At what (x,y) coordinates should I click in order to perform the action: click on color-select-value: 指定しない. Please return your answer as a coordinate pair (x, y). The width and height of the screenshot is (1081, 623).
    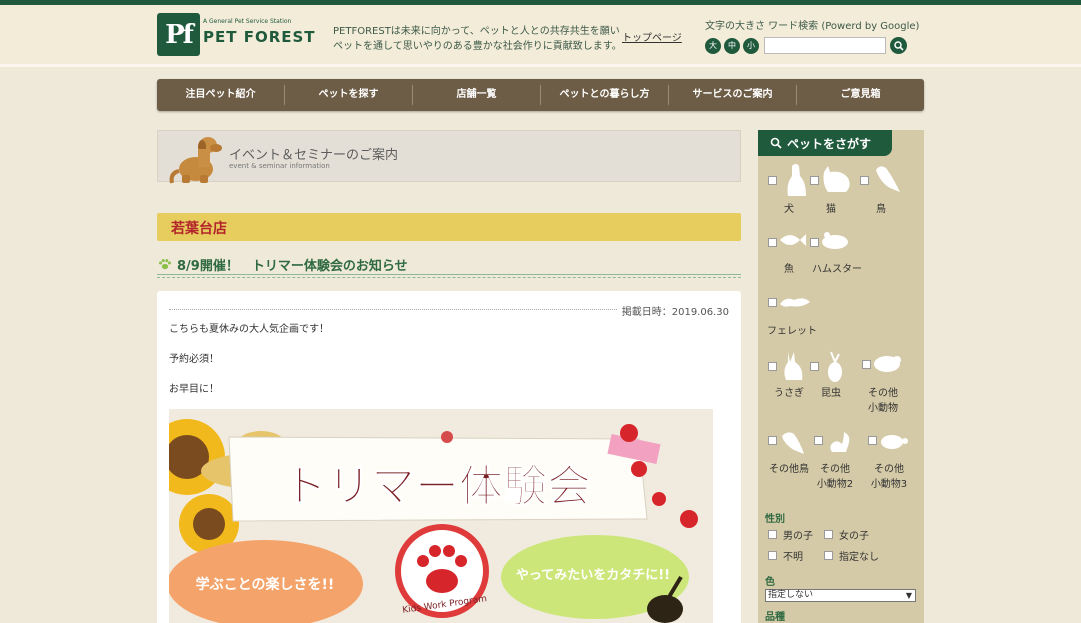
    Looking at the image, I should click on (791, 595).